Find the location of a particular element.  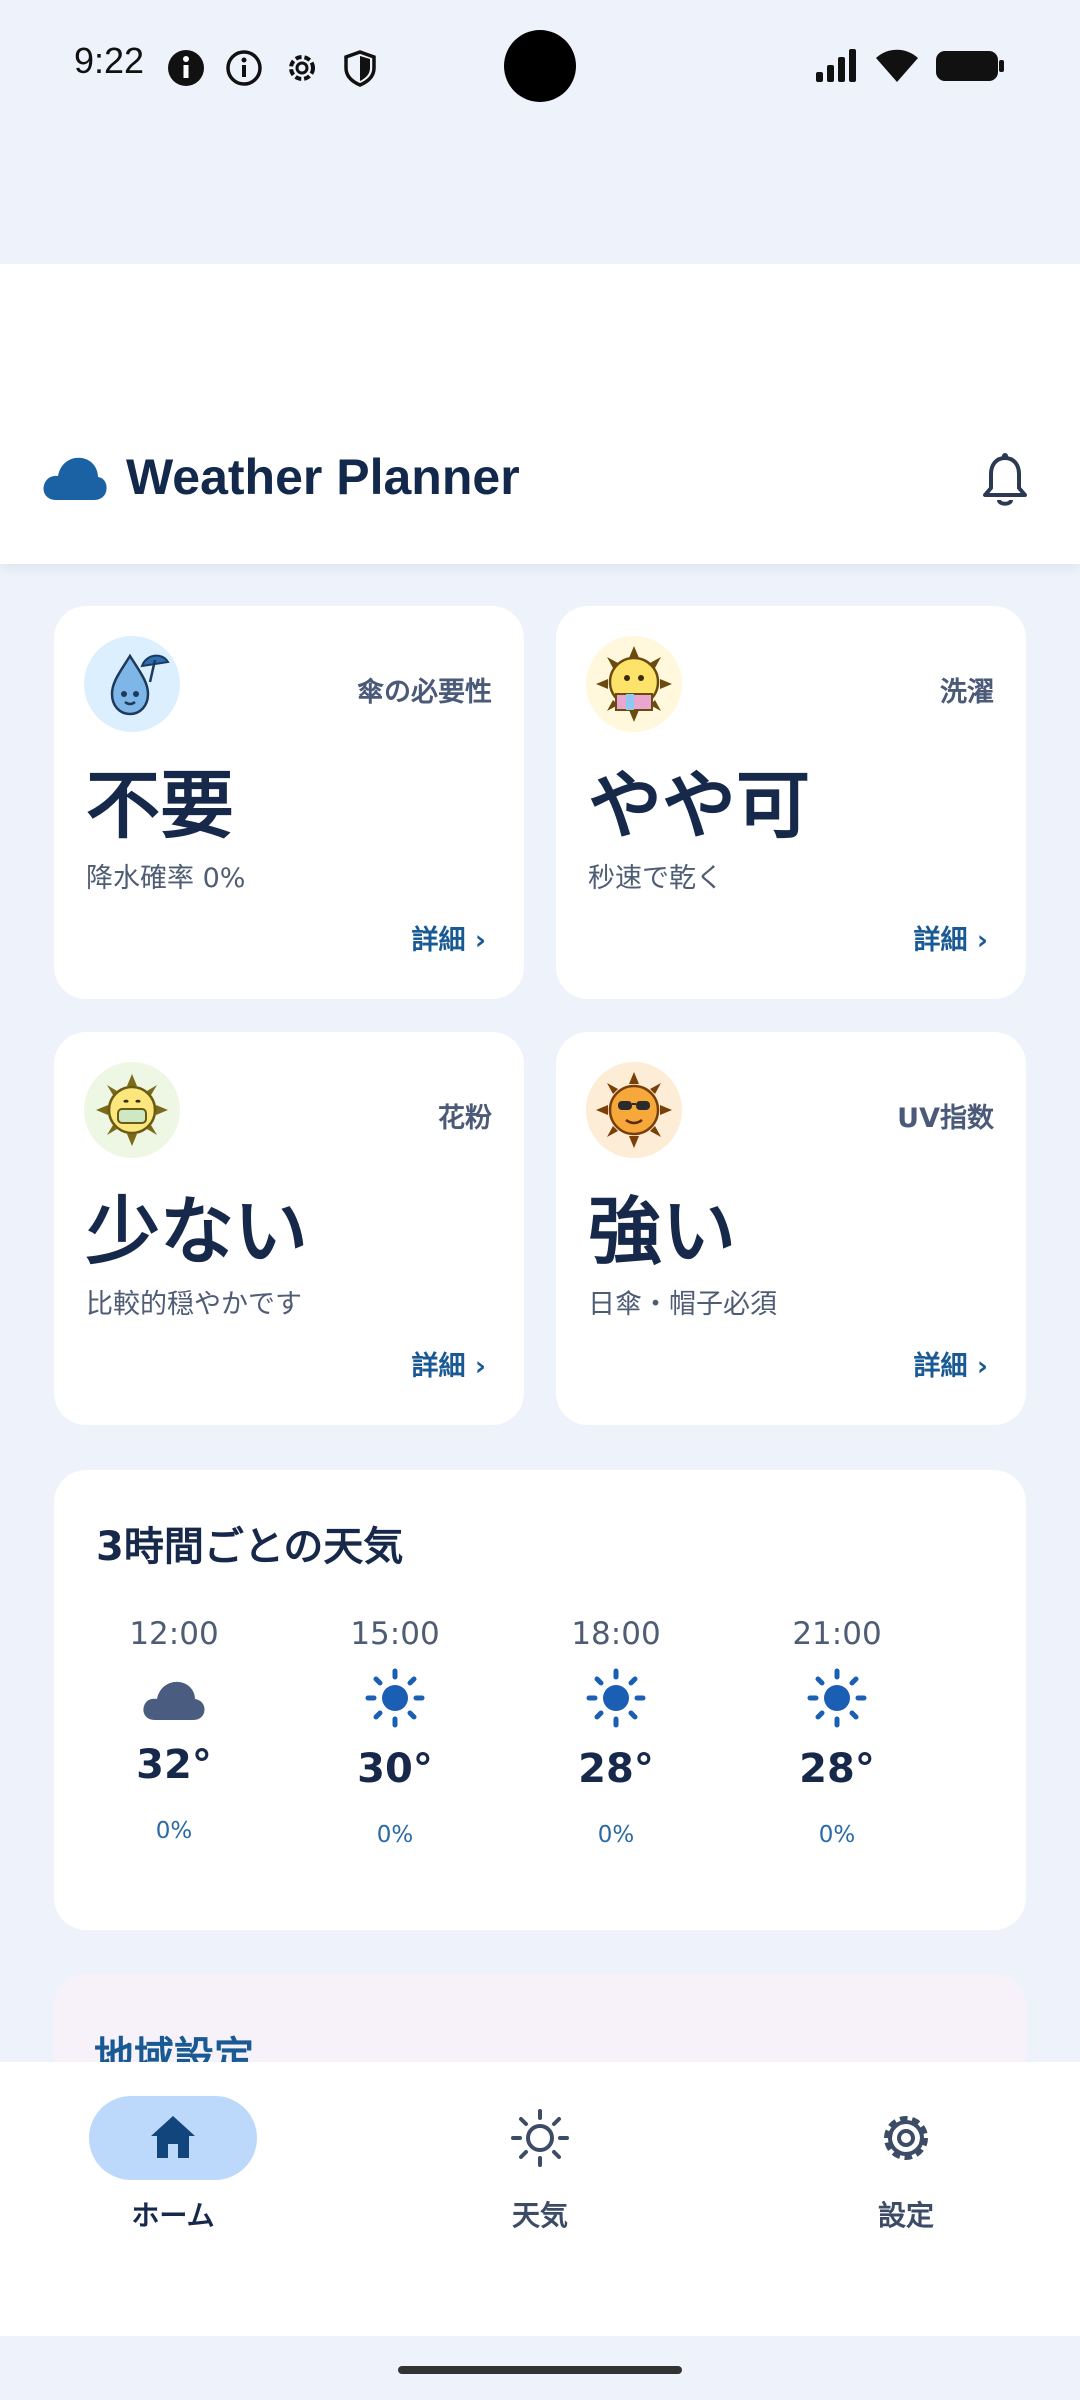

card-subtext: 比較的穏やかです is located at coordinates (194, 1304).